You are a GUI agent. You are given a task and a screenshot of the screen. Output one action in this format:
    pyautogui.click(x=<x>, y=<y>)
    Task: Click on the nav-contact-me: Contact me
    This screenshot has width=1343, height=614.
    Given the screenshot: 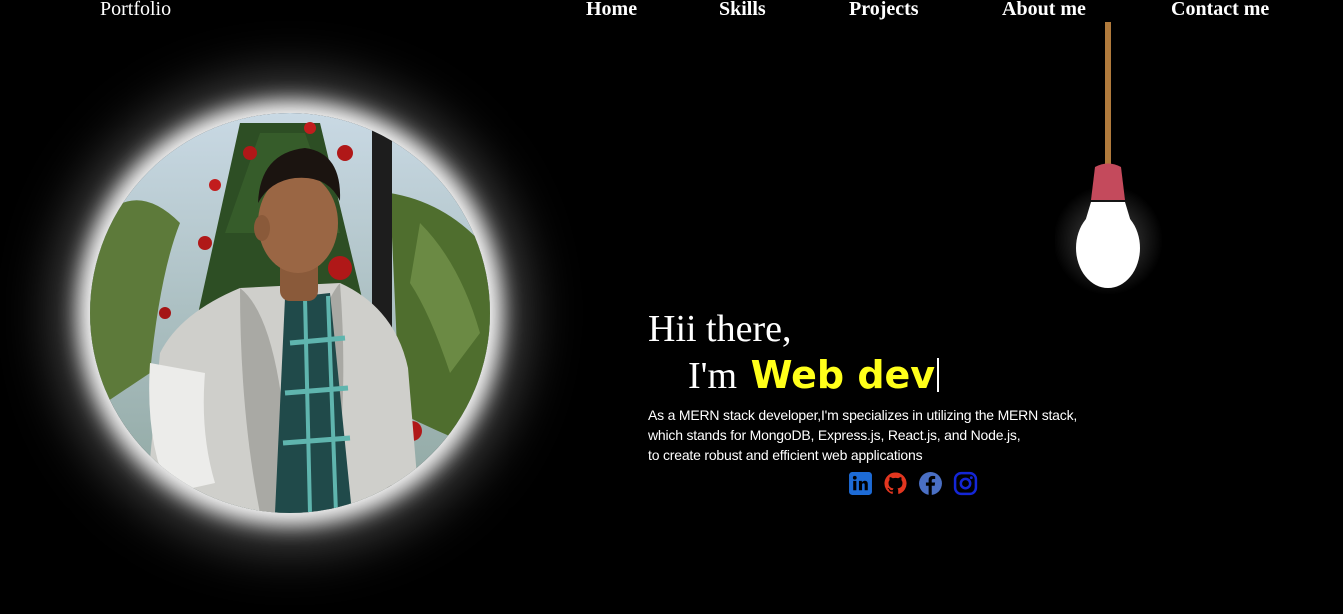 What is the action you would take?
    pyautogui.click(x=1220, y=10)
    